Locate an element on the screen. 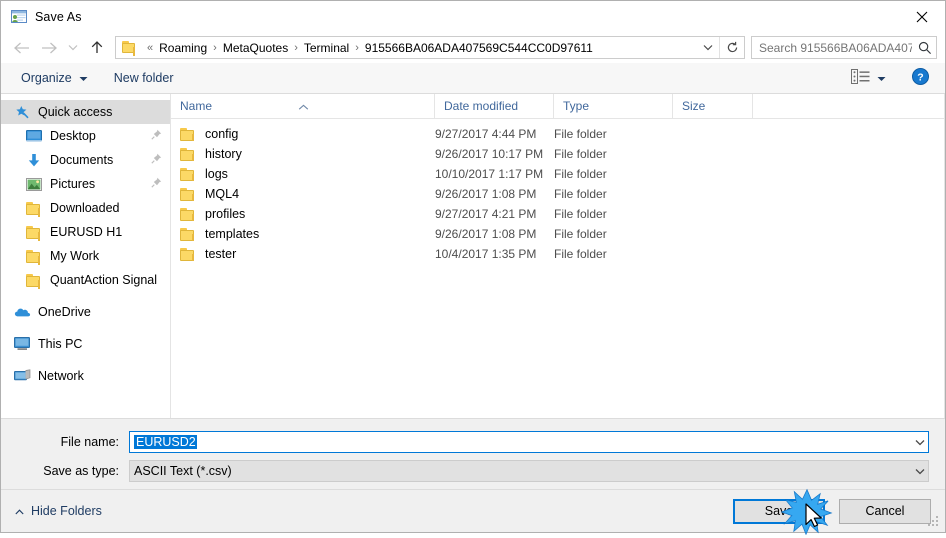 The width and height of the screenshot is (946, 538). breadcrumb-item-metaquotes: MetaQuotes is located at coordinates (255, 48).